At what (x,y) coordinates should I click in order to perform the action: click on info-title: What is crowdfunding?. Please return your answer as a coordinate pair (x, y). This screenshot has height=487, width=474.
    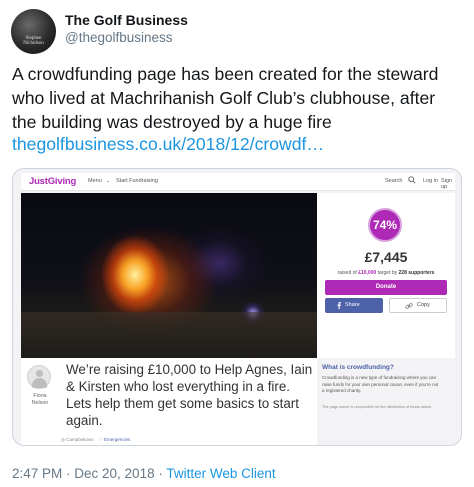
    Looking at the image, I should click on (358, 367).